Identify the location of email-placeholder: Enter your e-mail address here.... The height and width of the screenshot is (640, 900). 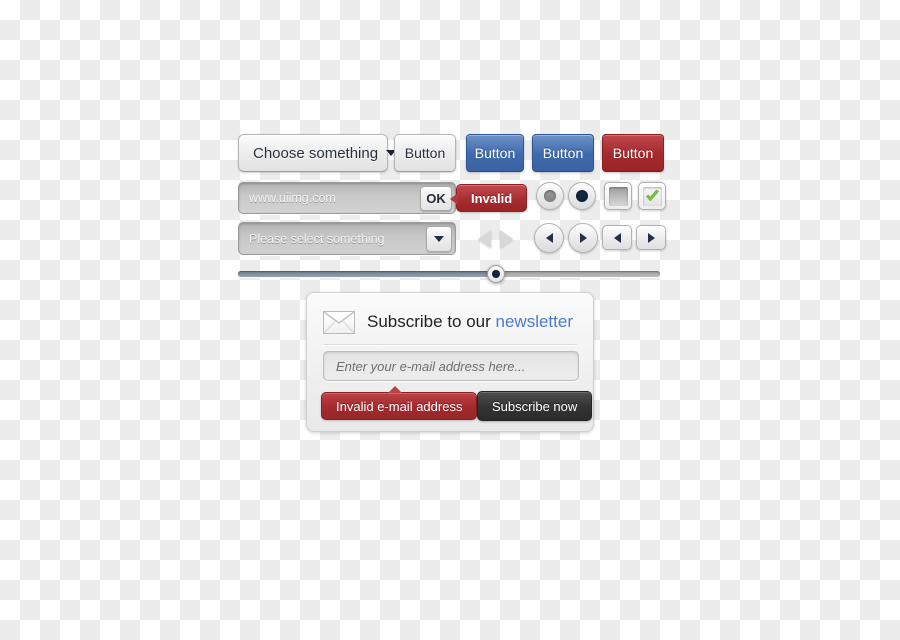
(431, 366).